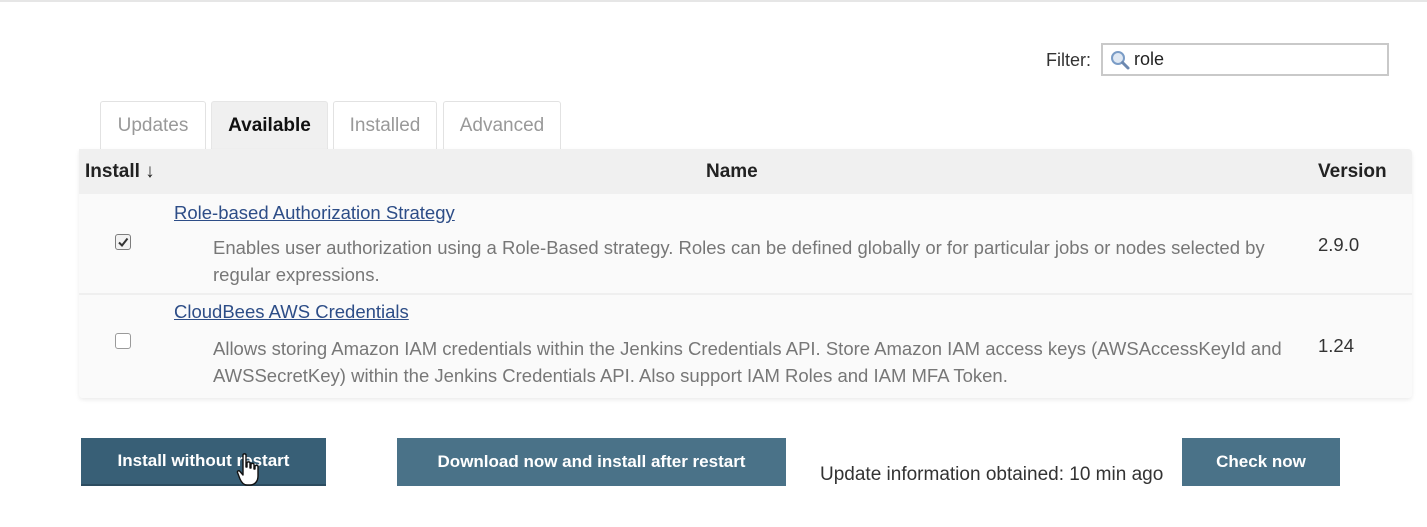 This screenshot has width=1427, height=527. I want to click on name-column-header: Name, so click(732, 172).